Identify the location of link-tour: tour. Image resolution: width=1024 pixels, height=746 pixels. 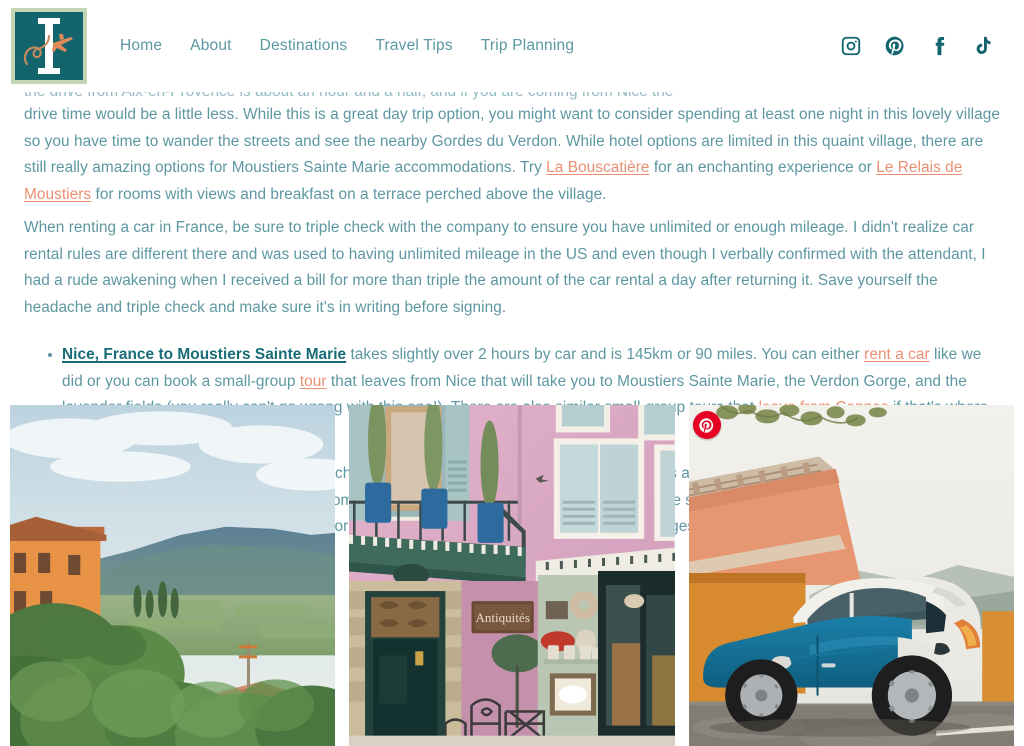
(313, 381).